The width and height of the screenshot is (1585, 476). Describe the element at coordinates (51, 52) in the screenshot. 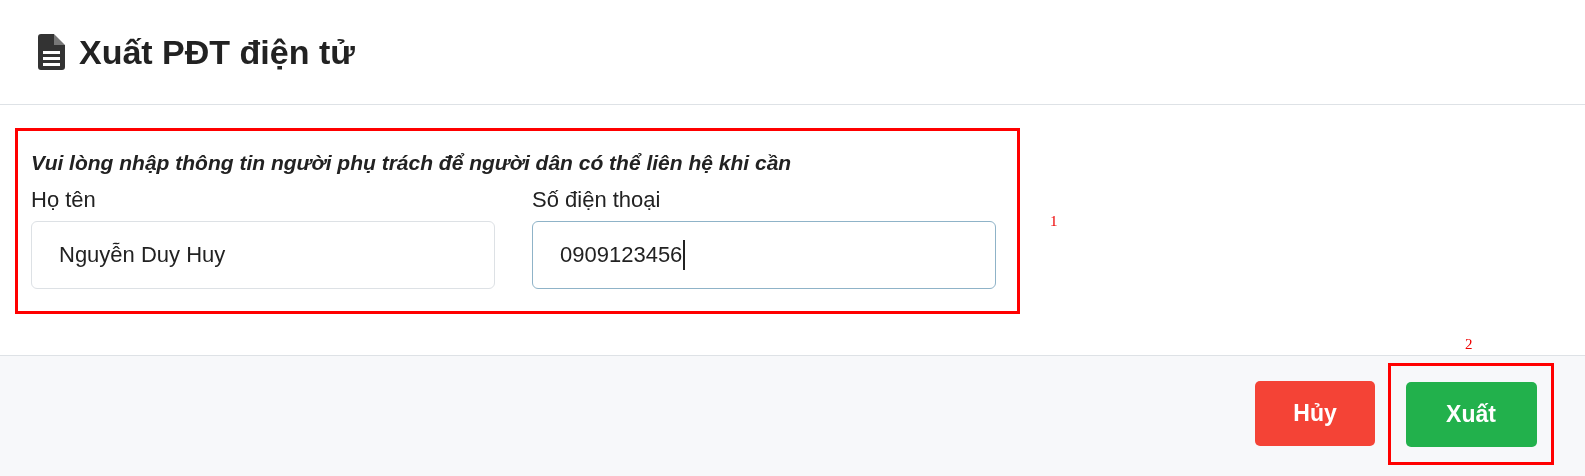

I see `document-icon` at that location.